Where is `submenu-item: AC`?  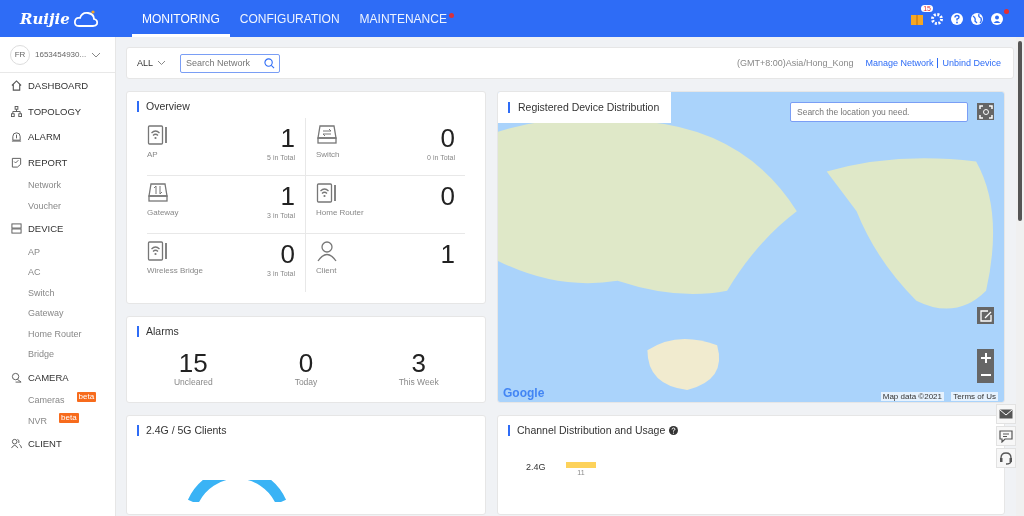
submenu-item: AC is located at coordinates (34, 272).